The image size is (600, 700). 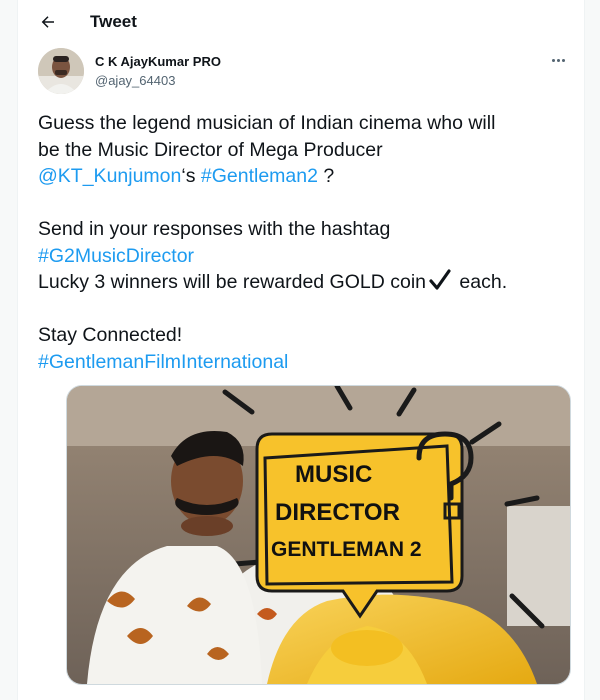 What do you see at coordinates (191, 176) in the screenshot?
I see `tweet-text-fragment: ‘s` at bounding box center [191, 176].